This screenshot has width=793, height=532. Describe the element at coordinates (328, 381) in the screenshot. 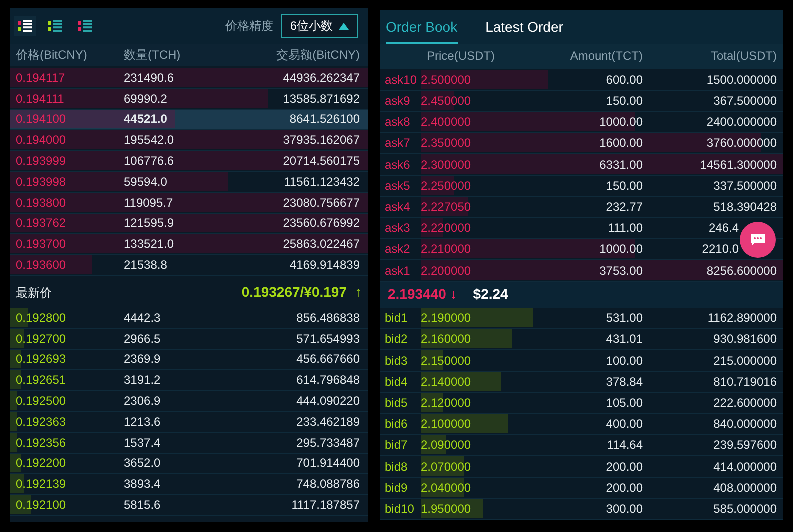

I see `total-text: 614.796848` at that location.